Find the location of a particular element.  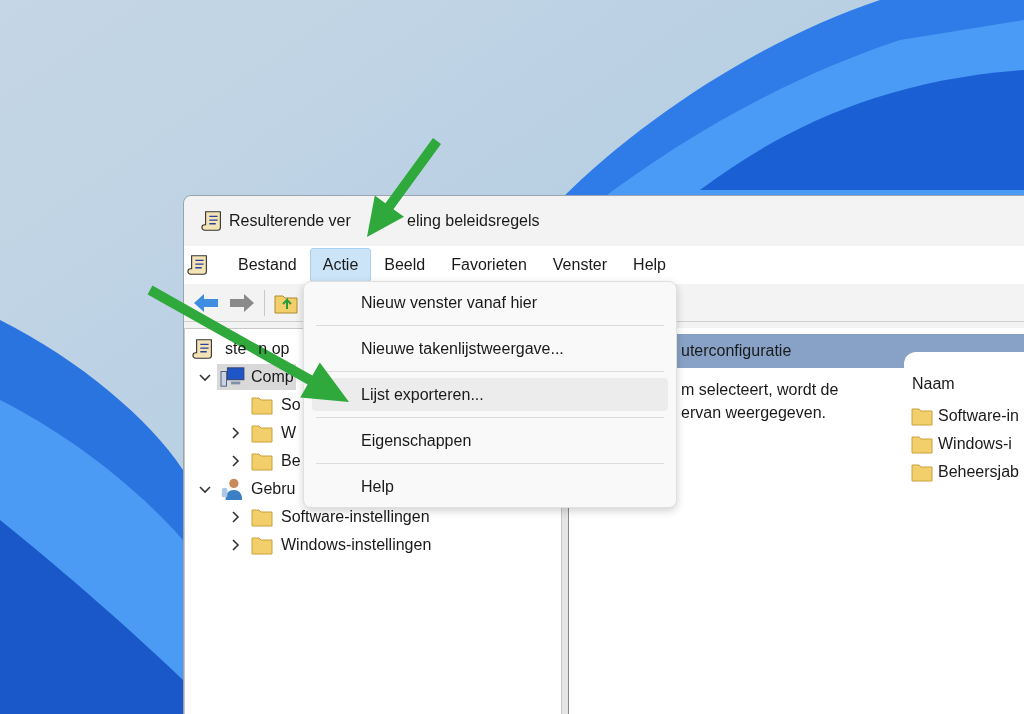

dropdown-item: Nieuw venster vanaf hier is located at coordinates (490, 302).